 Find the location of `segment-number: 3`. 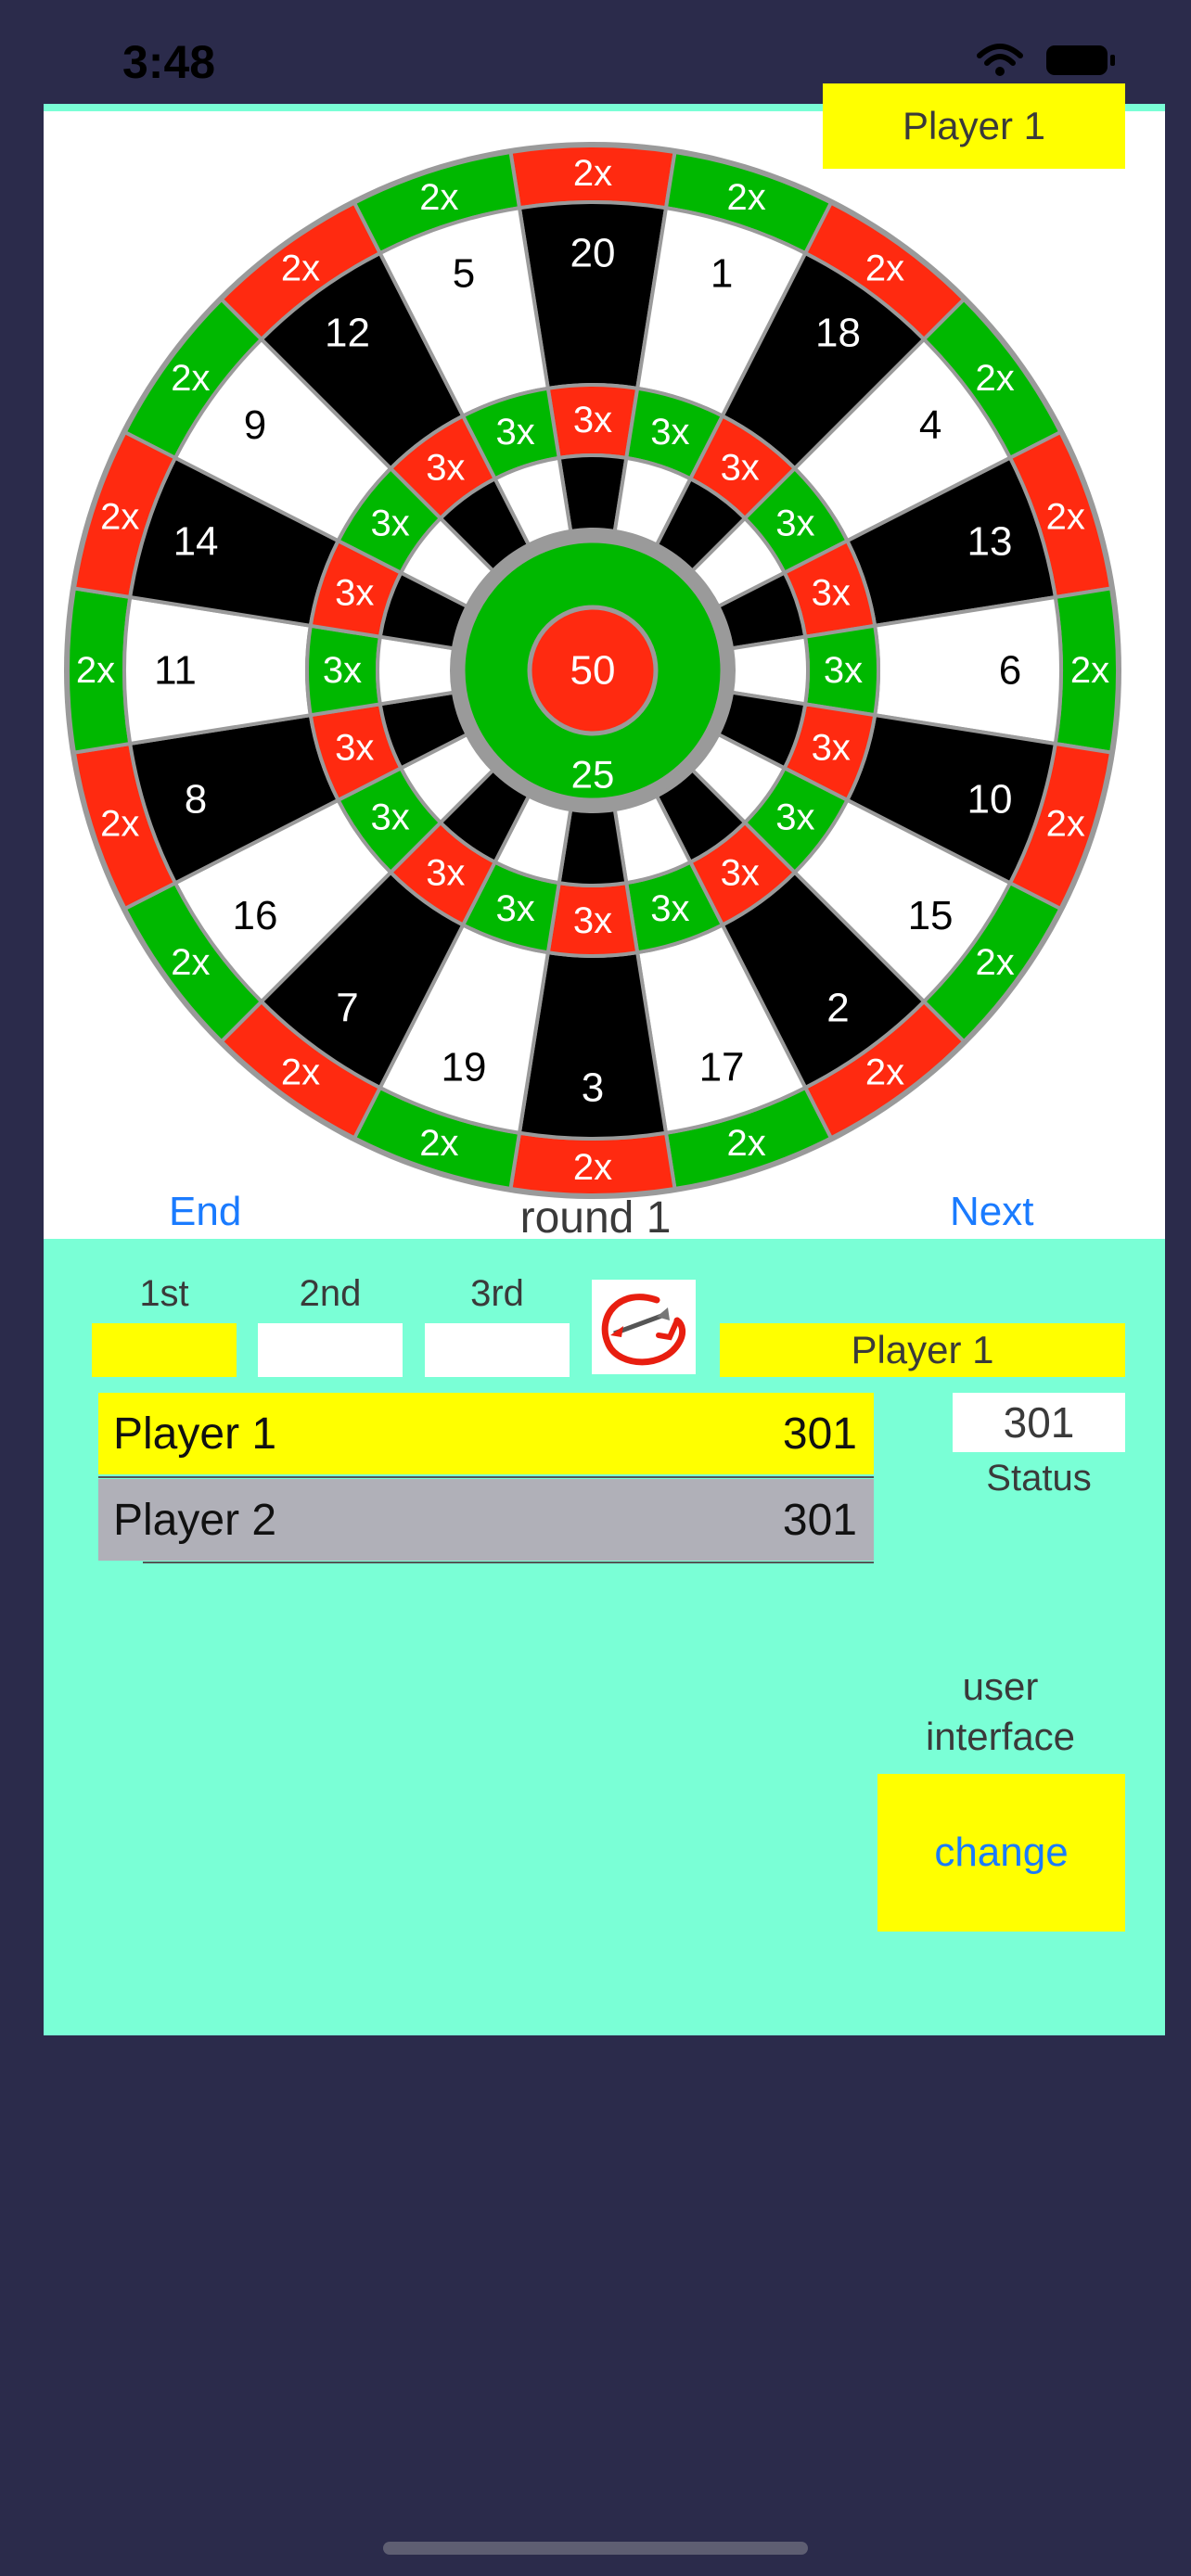

segment-number: 3 is located at coordinates (593, 1088).